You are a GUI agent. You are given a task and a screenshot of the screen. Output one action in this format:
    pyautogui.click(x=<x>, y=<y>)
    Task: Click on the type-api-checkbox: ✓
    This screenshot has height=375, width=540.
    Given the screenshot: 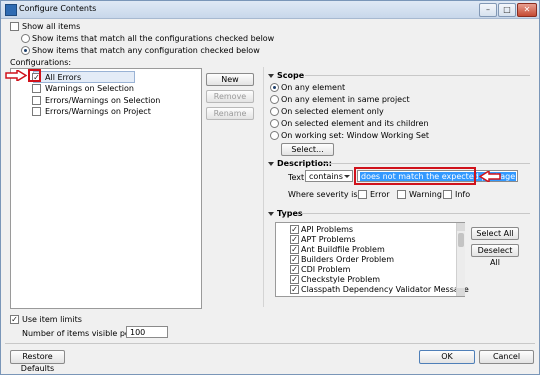 What is the action you would take?
    pyautogui.click(x=294, y=229)
    